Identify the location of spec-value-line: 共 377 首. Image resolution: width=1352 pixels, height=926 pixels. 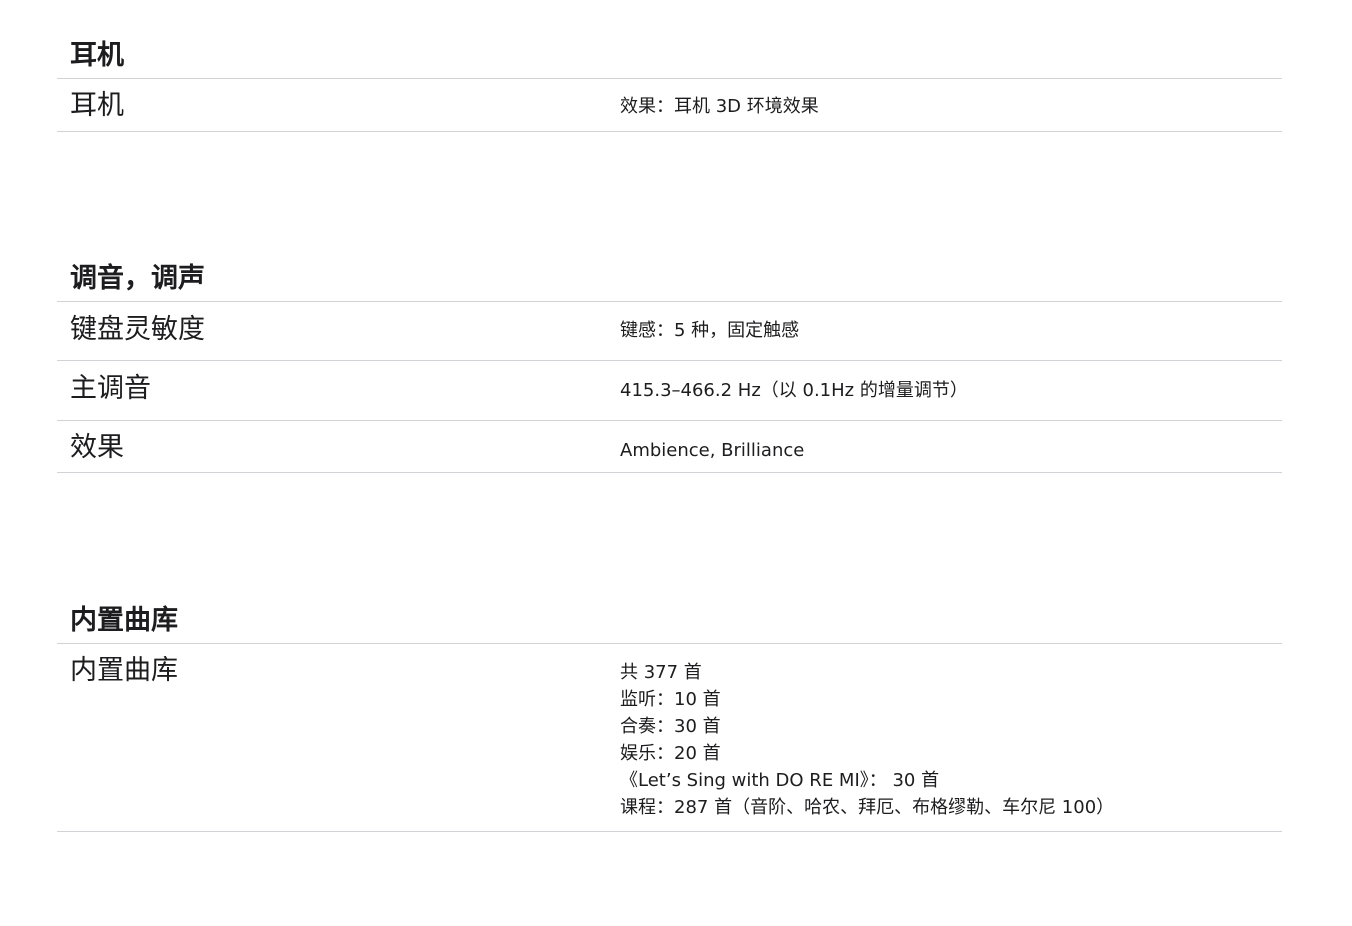
(661, 672).